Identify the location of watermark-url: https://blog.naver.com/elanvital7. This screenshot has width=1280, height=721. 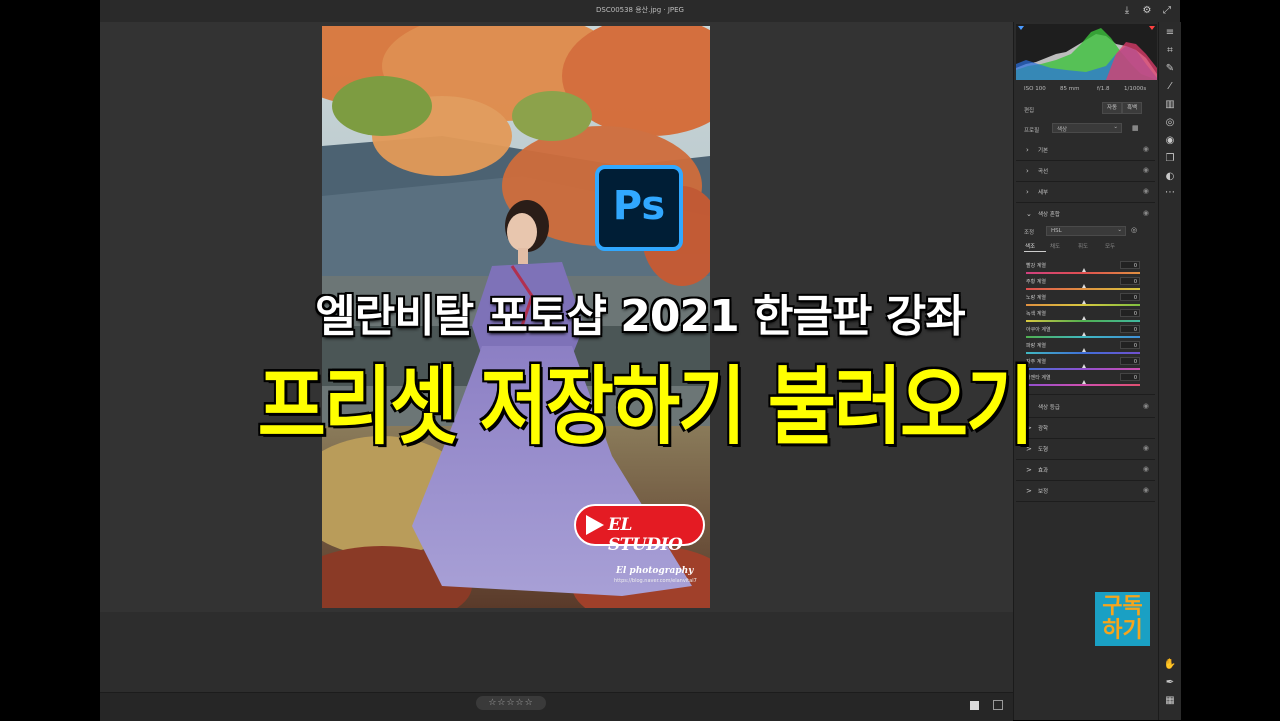
(655, 581).